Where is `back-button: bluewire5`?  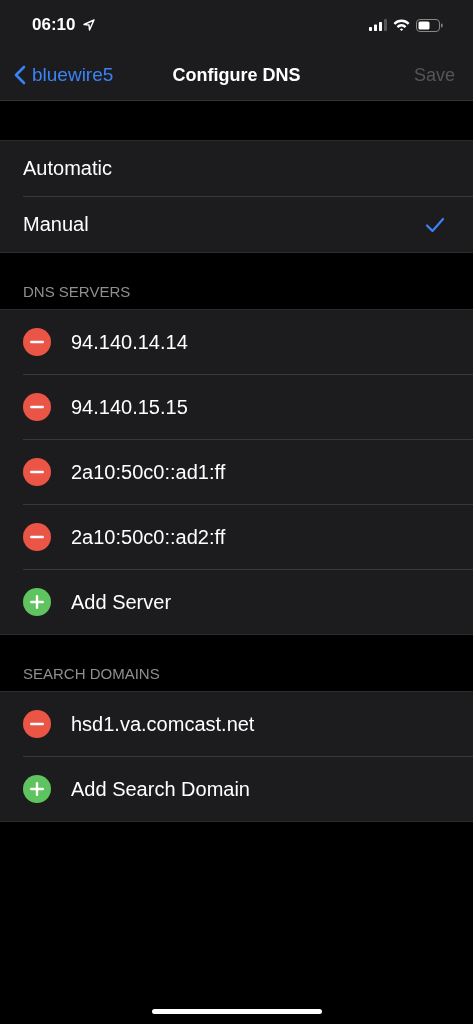 back-button: bluewire5 is located at coordinates (64, 75).